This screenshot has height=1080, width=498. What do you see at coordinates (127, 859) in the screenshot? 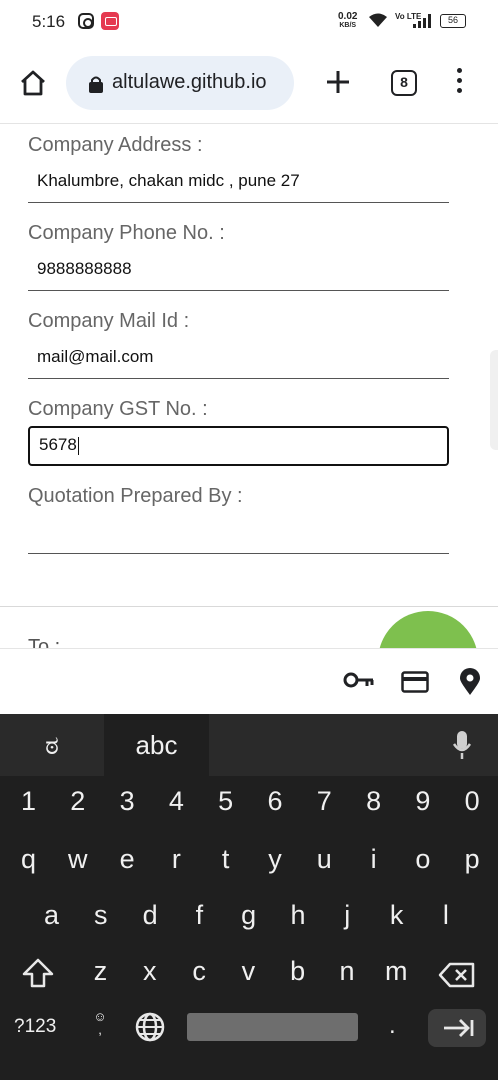
I see `letter-key-e: e` at bounding box center [127, 859].